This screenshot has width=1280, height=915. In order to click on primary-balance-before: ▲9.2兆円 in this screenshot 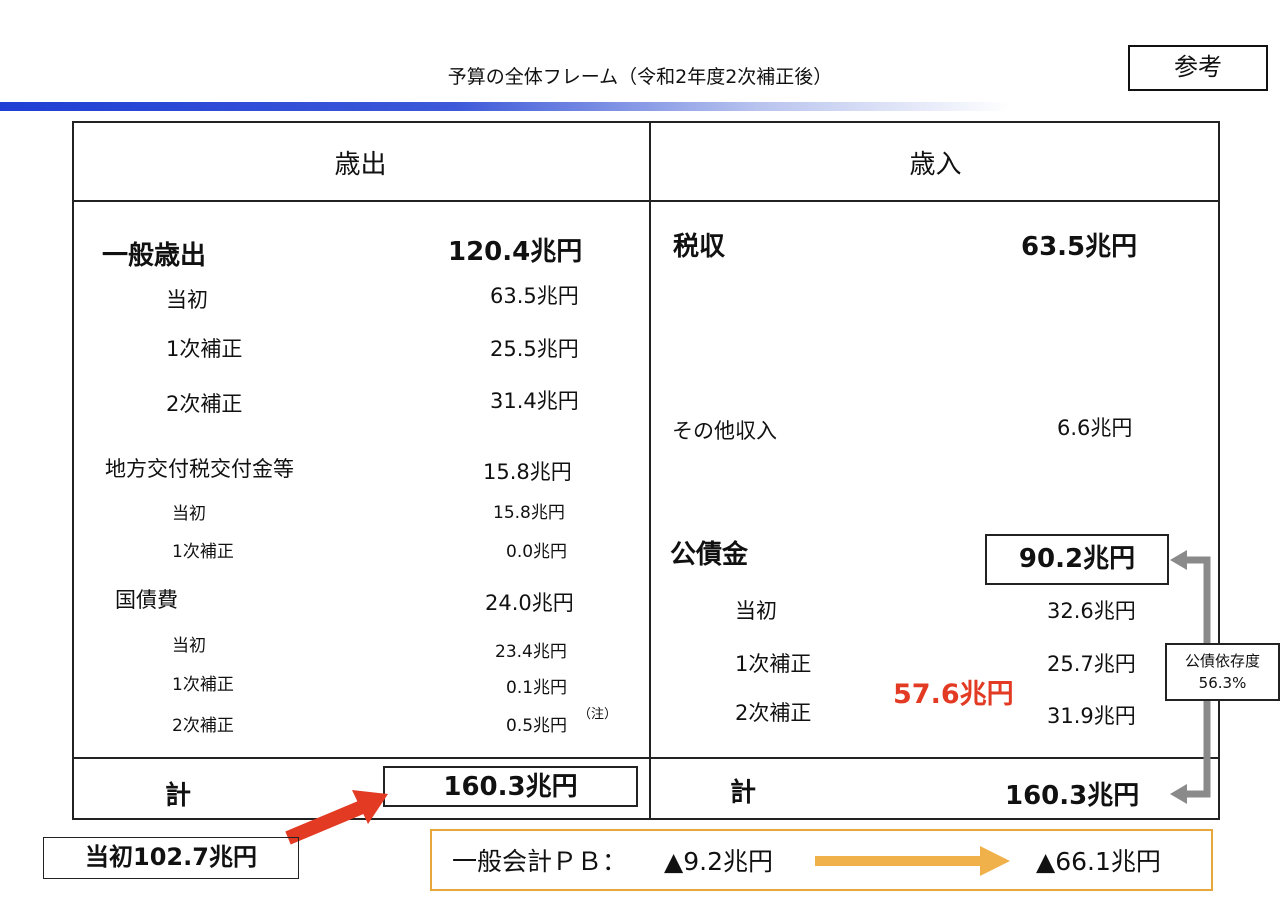, I will do `click(718, 861)`.